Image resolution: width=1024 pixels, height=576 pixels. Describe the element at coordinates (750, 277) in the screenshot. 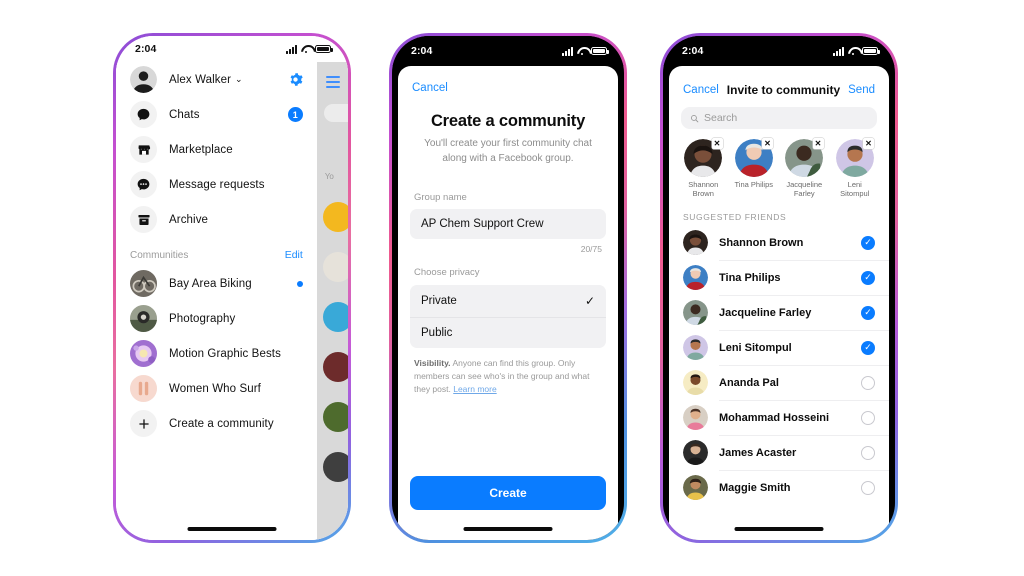

I see `friend-name: Tina Philips` at that location.